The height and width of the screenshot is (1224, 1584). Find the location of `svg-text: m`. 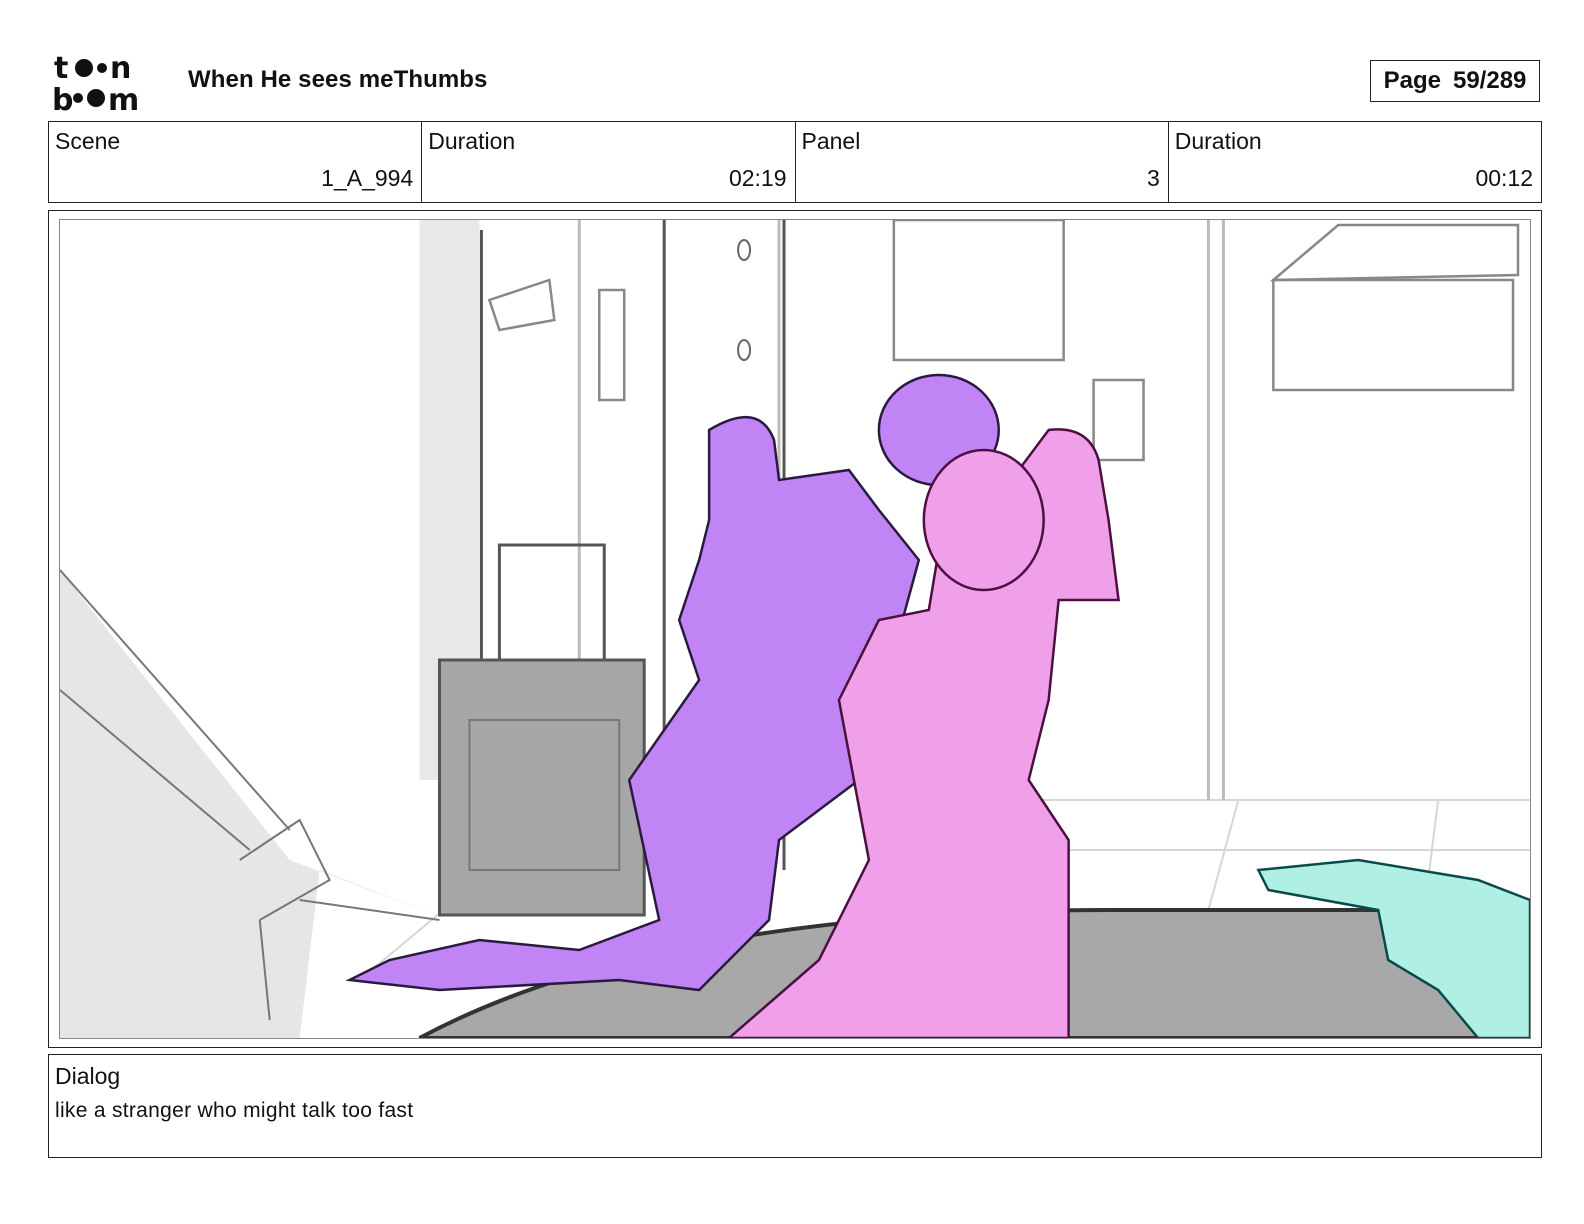

svg-text: m is located at coordinates (123, 97).